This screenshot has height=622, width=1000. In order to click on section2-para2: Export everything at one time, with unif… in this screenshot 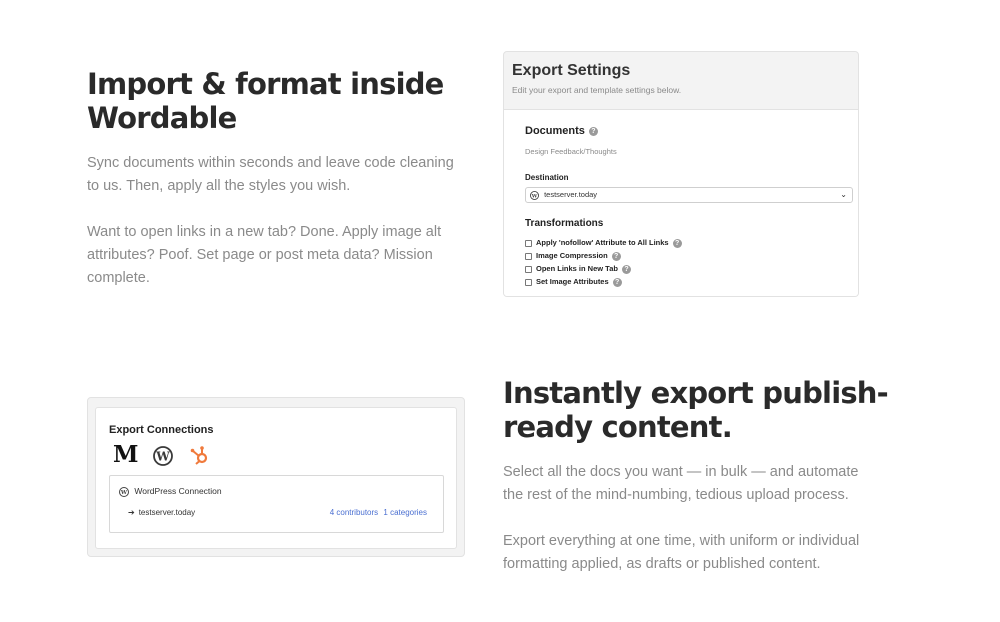, I will do `click(681, 552)`.